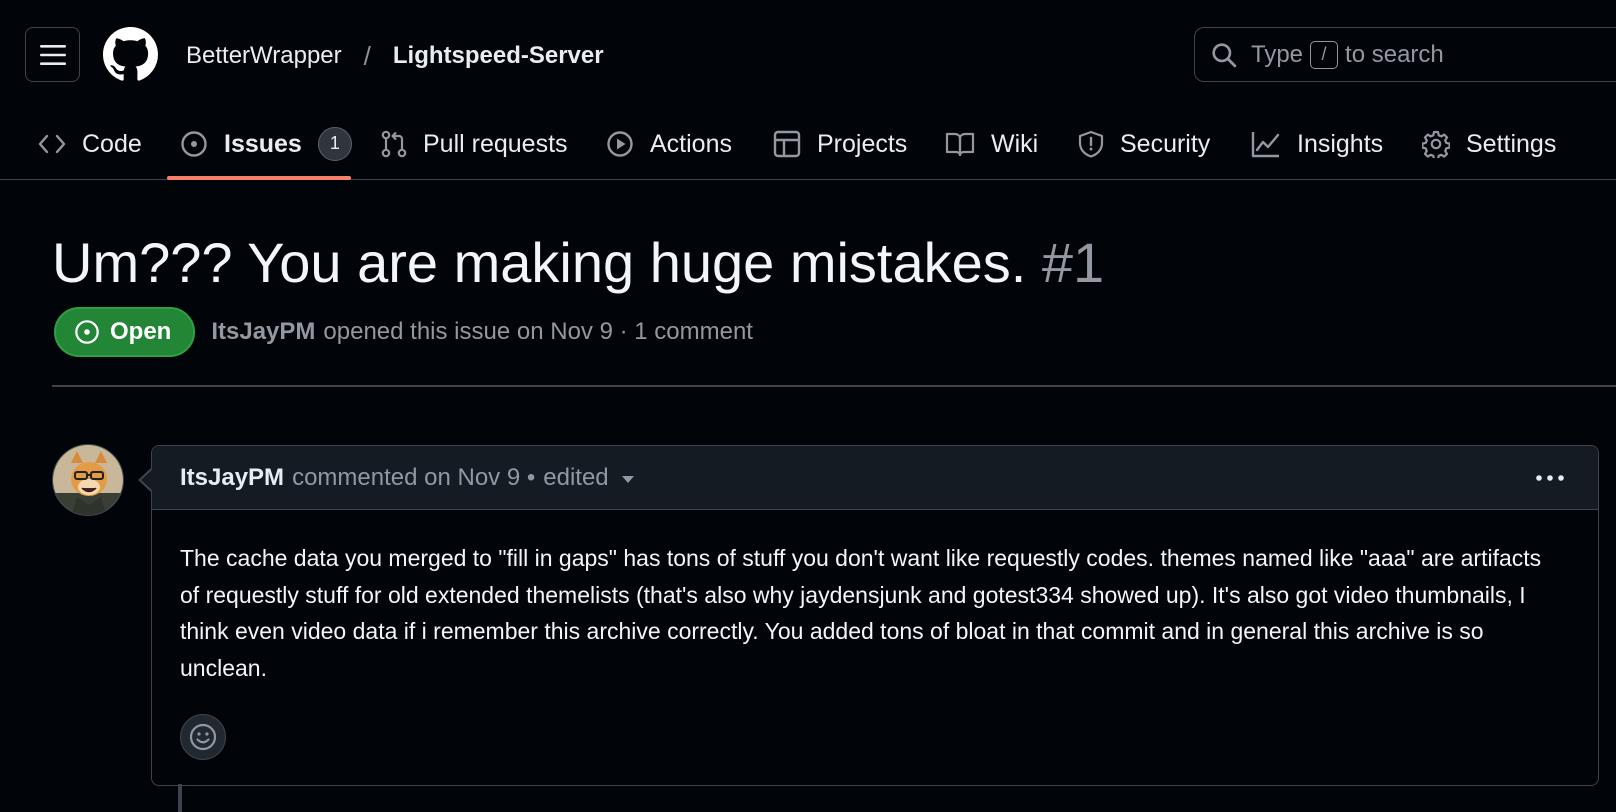  I want to click on edited-dropdown: edited, so click(584, 478).